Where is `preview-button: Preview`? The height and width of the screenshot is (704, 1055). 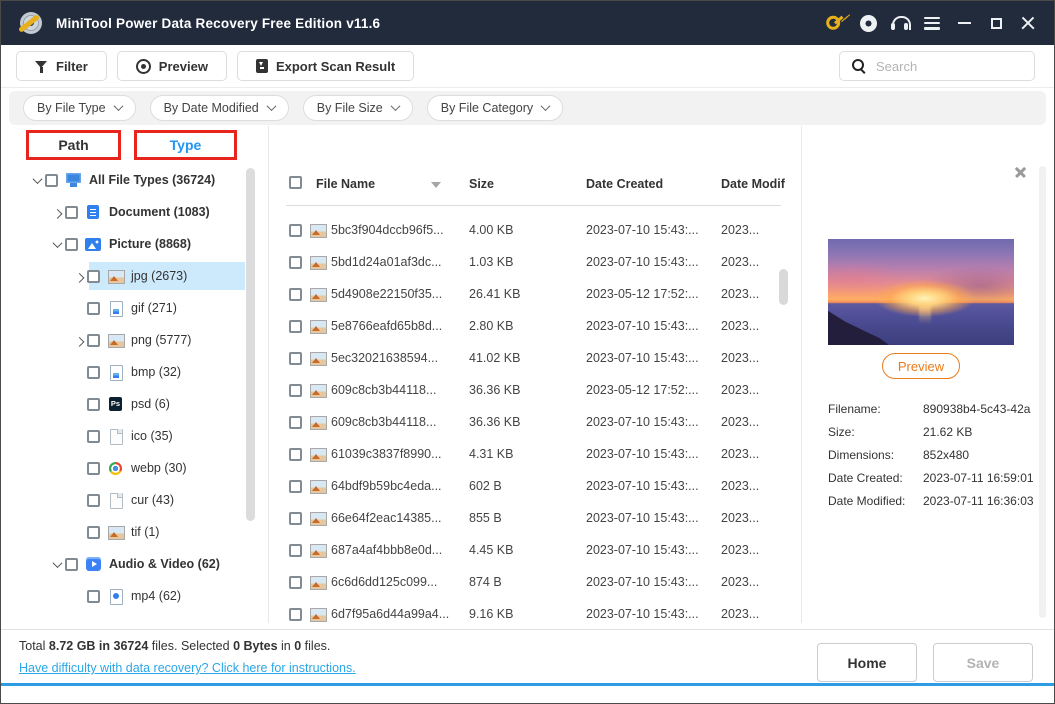
preview-button: Preview is located at coordinates (171, 66).